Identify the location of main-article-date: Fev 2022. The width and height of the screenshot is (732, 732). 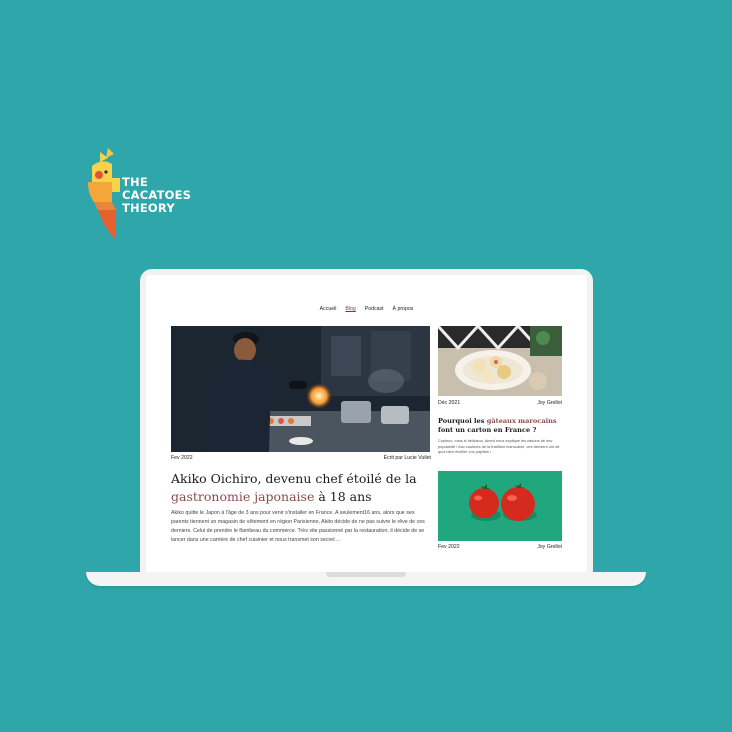
(182, 458).